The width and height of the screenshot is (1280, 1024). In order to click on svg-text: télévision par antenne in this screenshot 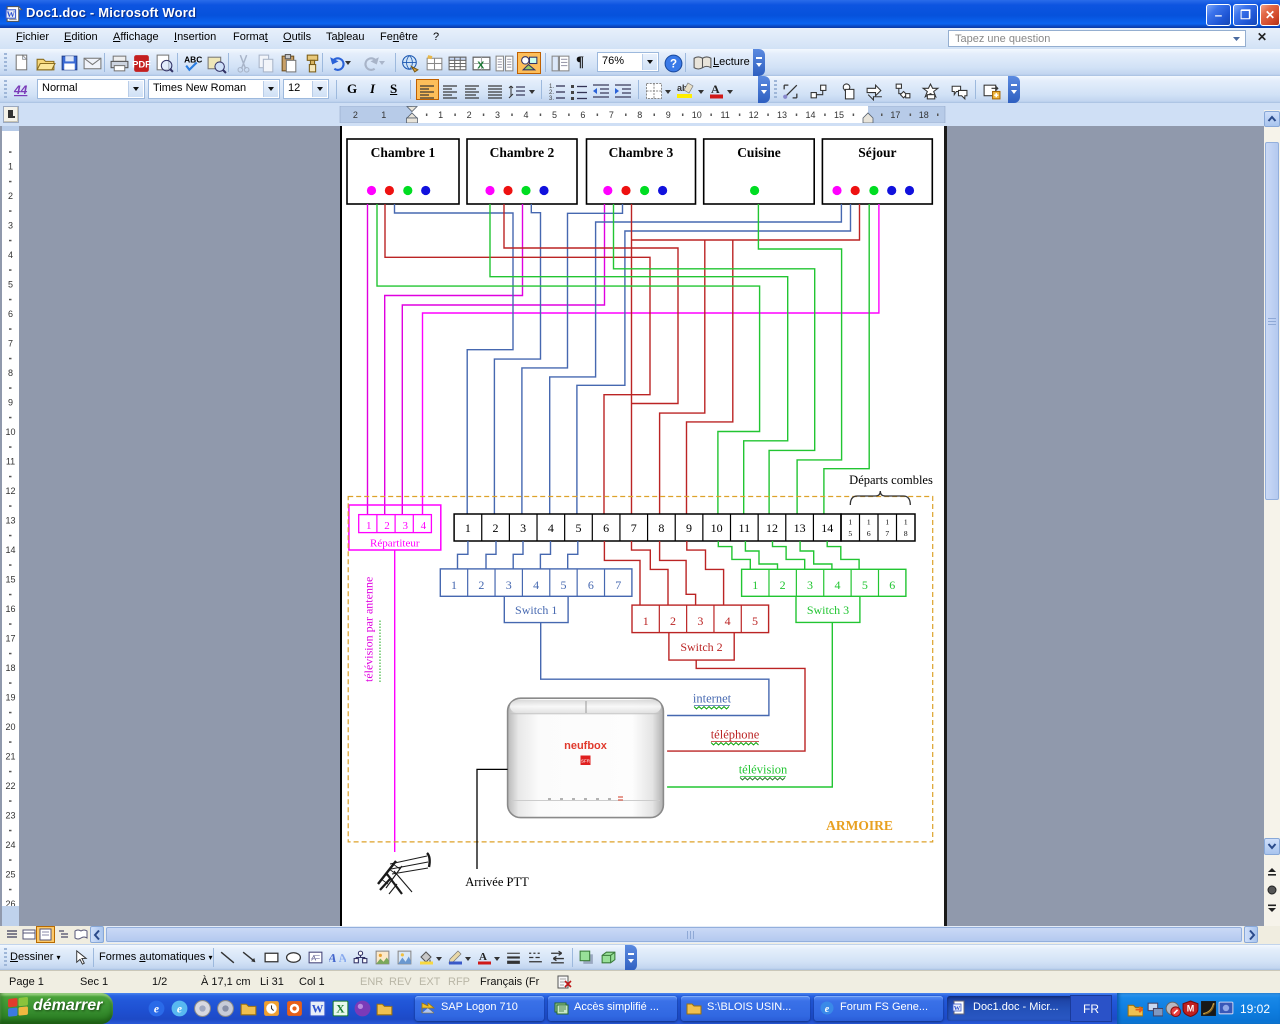, I will do `click(369, 629)`.